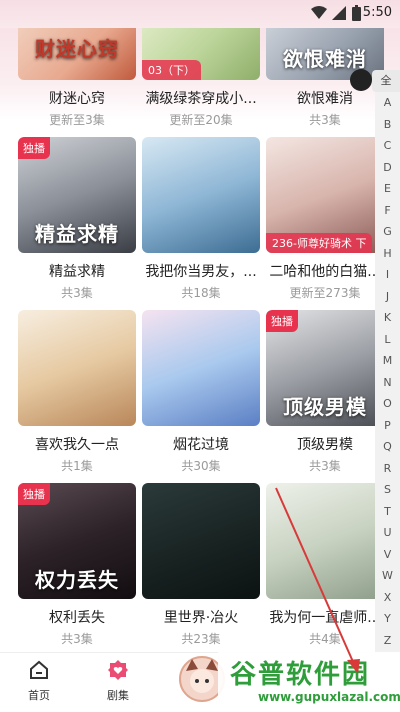 The width and height of the screenshot is (400, 712). Describe the element at coordinates (387, 619) in the screenshot. I see `index-letter-y: Y` at that location.